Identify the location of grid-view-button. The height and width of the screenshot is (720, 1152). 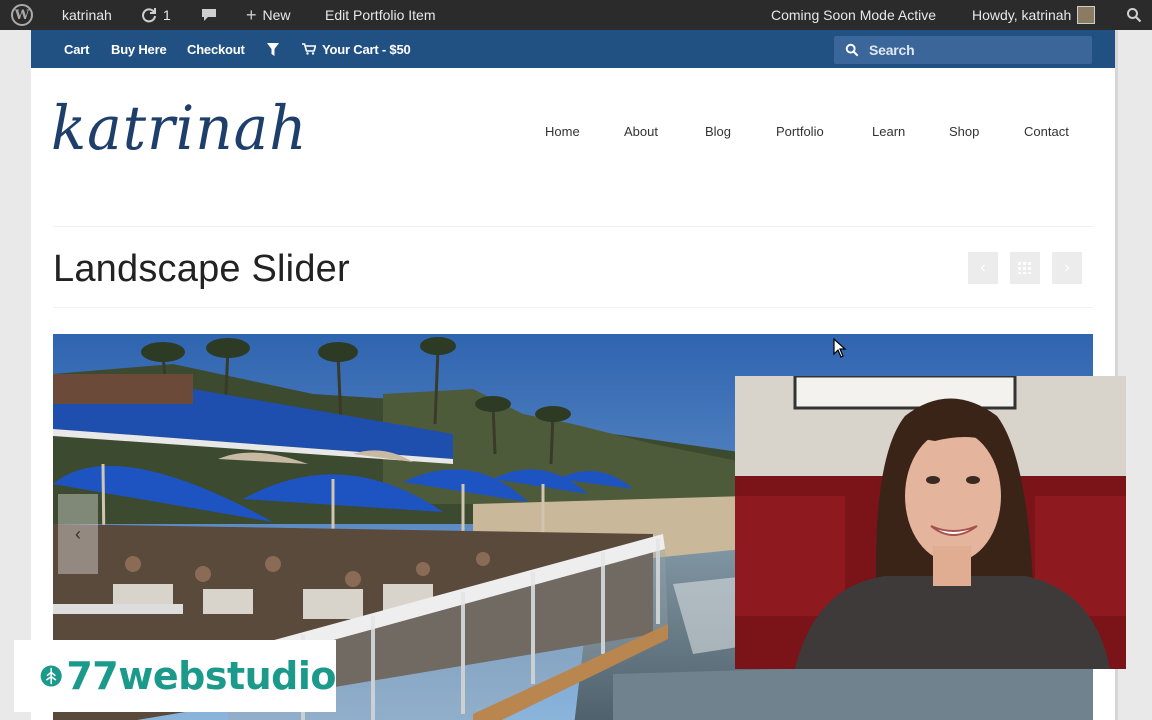
(1025, 268).